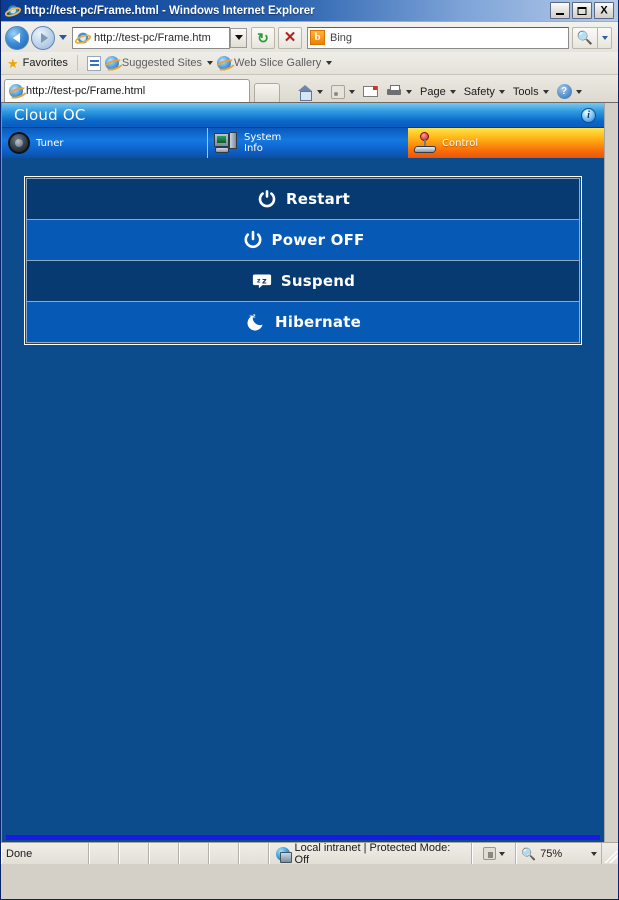 The height and width of the screenshot is (900, 619). What do you see at coordinates (605, 37) in the screenshot?
I see `search-provider-dropdown` at bounding box center [605, 37].